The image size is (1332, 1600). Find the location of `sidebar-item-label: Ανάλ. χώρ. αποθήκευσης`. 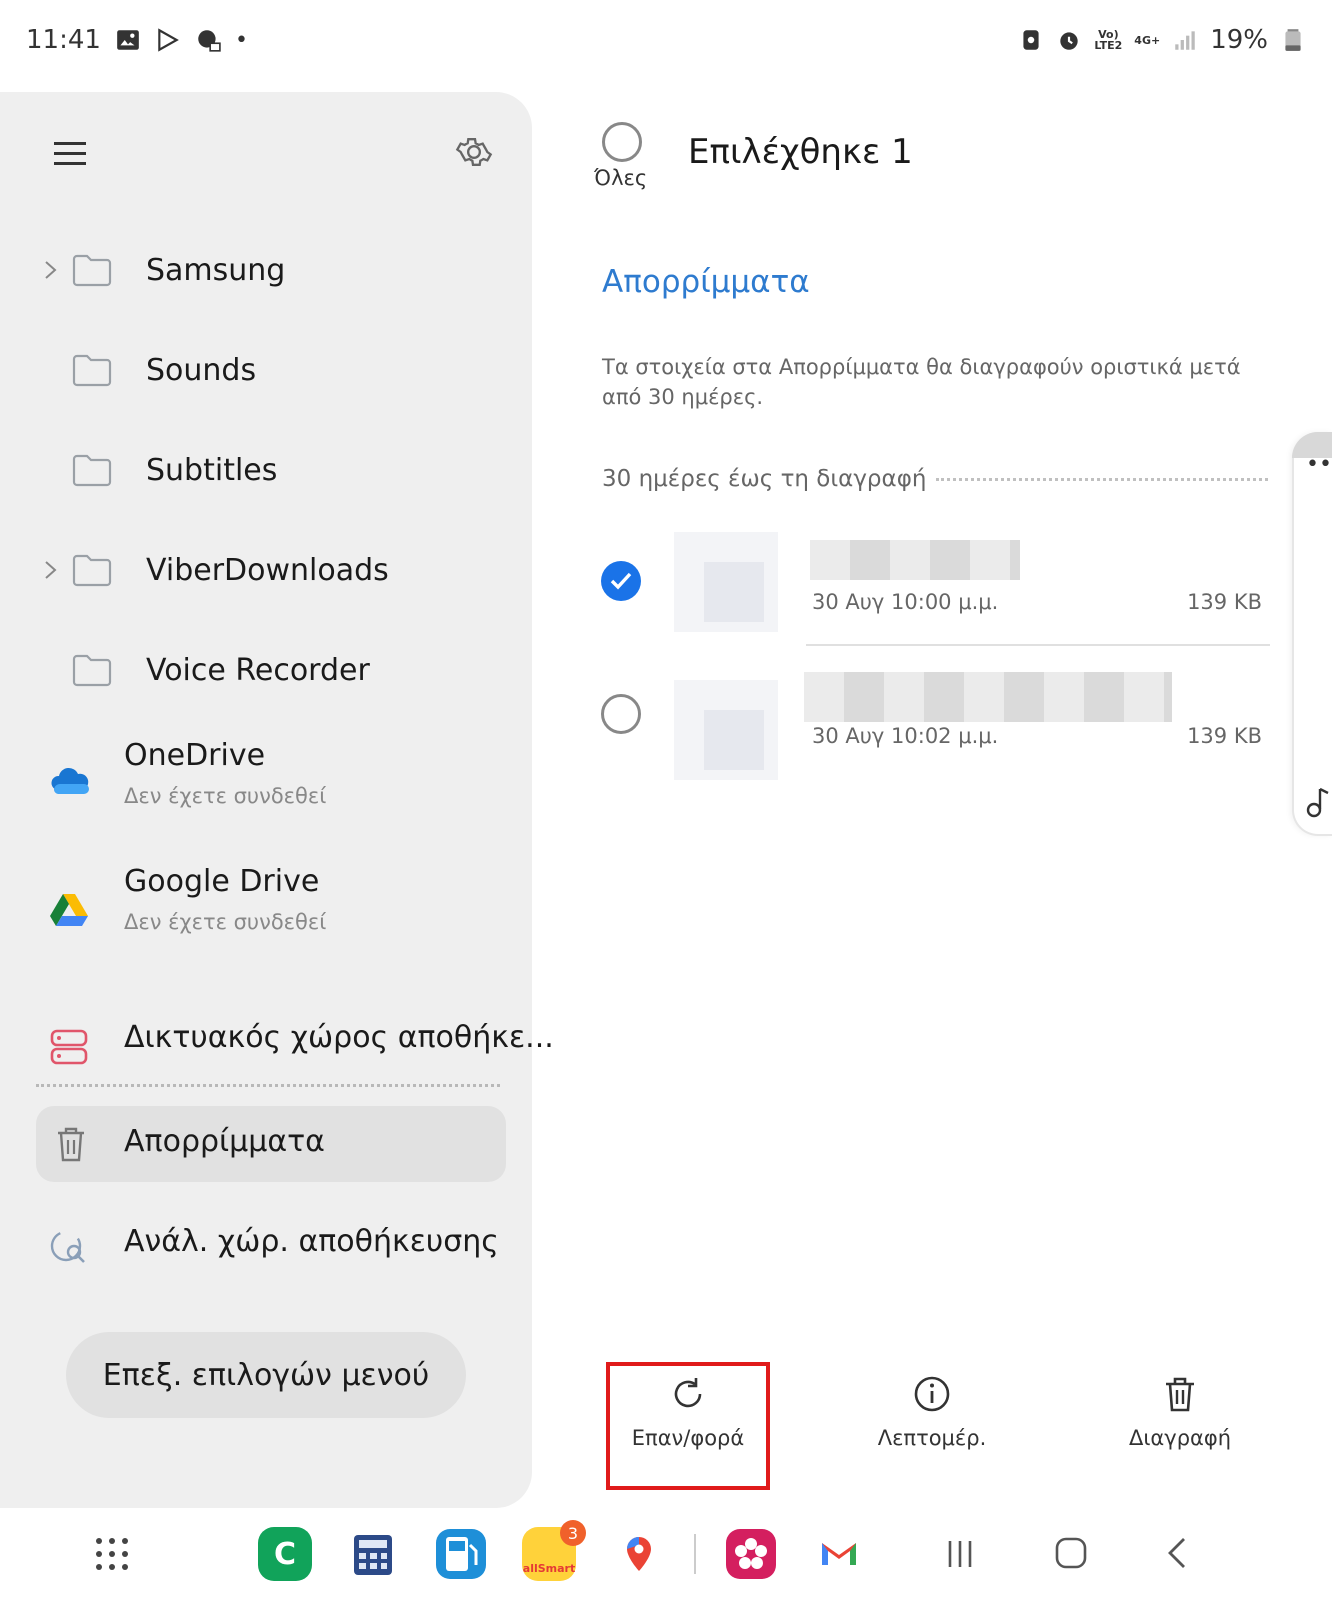

sidebar-item-label: Ανάλ. χώρ. αποθήκευσης is located at coordinates (311, 1241).